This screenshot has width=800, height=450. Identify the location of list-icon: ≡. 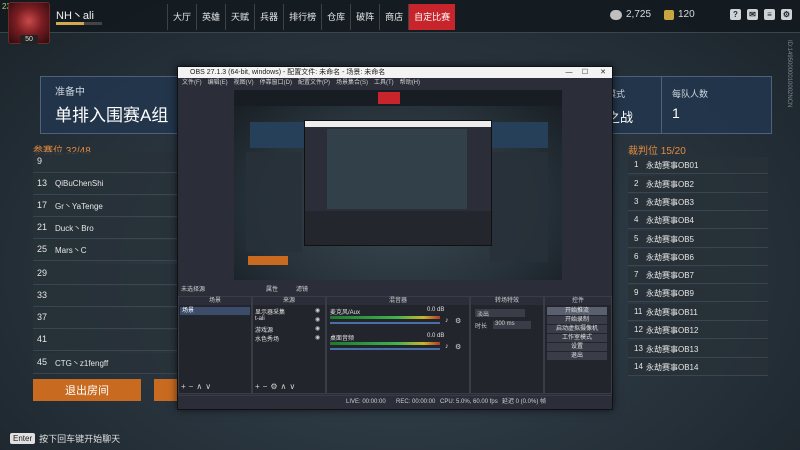
(769, 14).